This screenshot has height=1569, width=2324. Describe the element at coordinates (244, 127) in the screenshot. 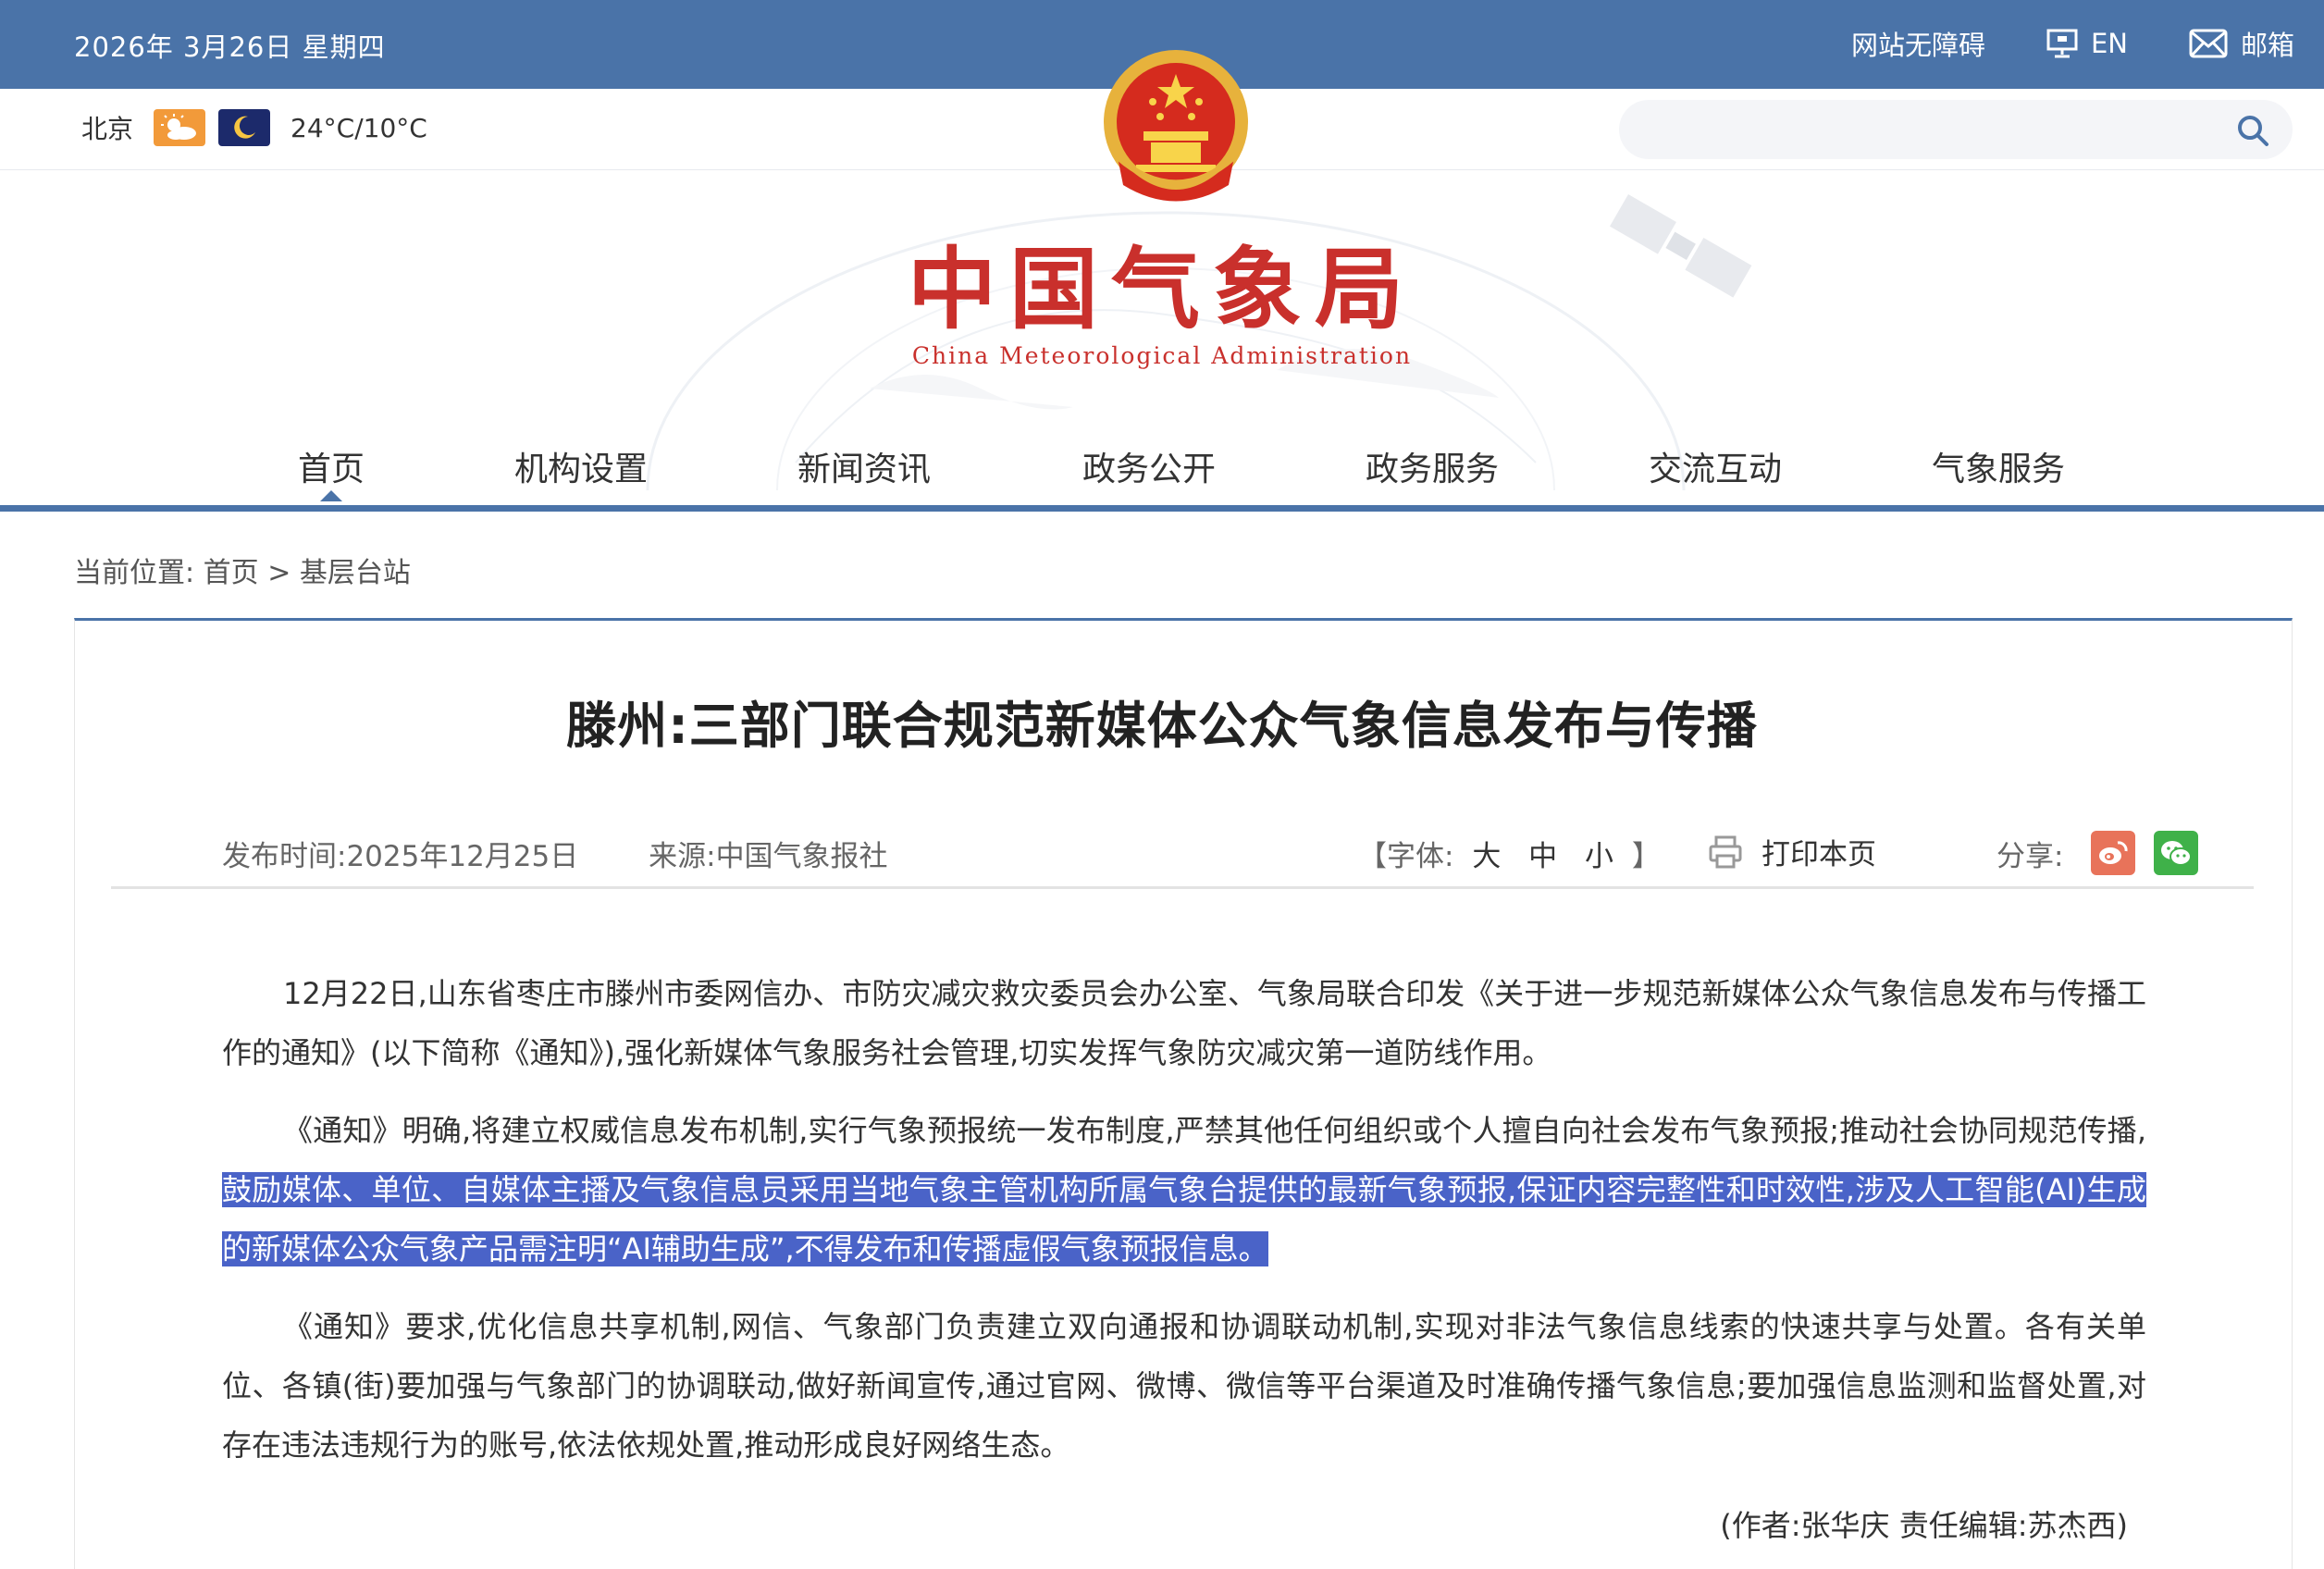

I see `moon-icon` at that location.